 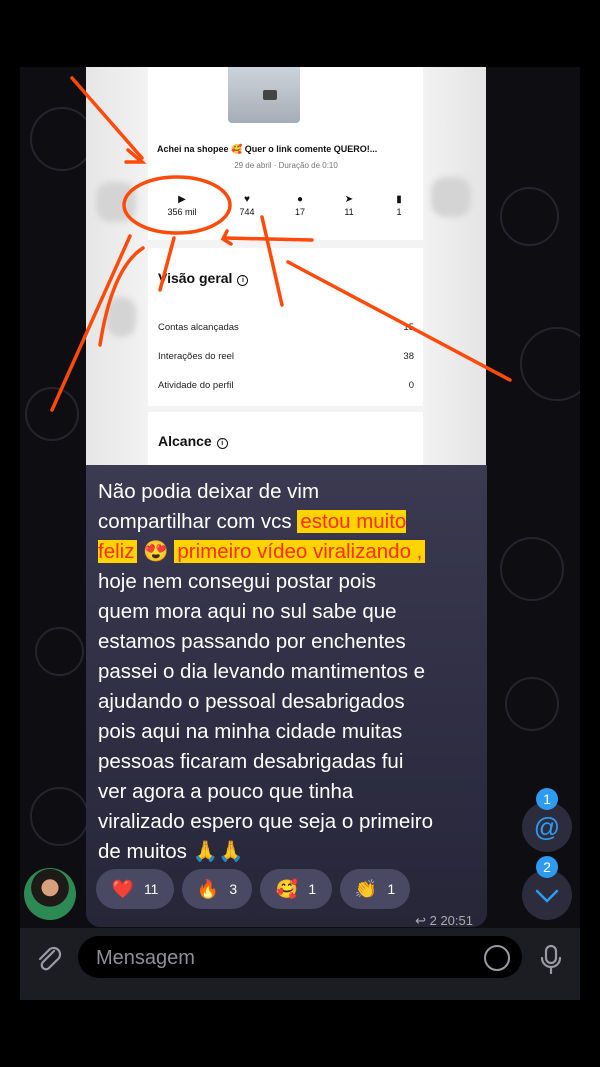 What do you see at coordinates (547, 799) in the screenshot?
I see `mention-count-badge: 1` at bounding box center [547, 799].